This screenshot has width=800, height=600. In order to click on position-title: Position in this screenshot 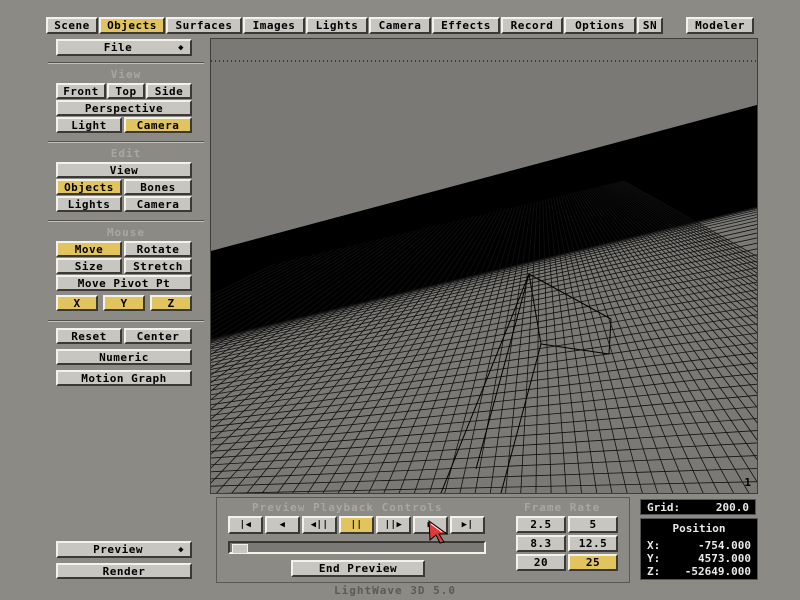, I will do `click(699, 528)`.